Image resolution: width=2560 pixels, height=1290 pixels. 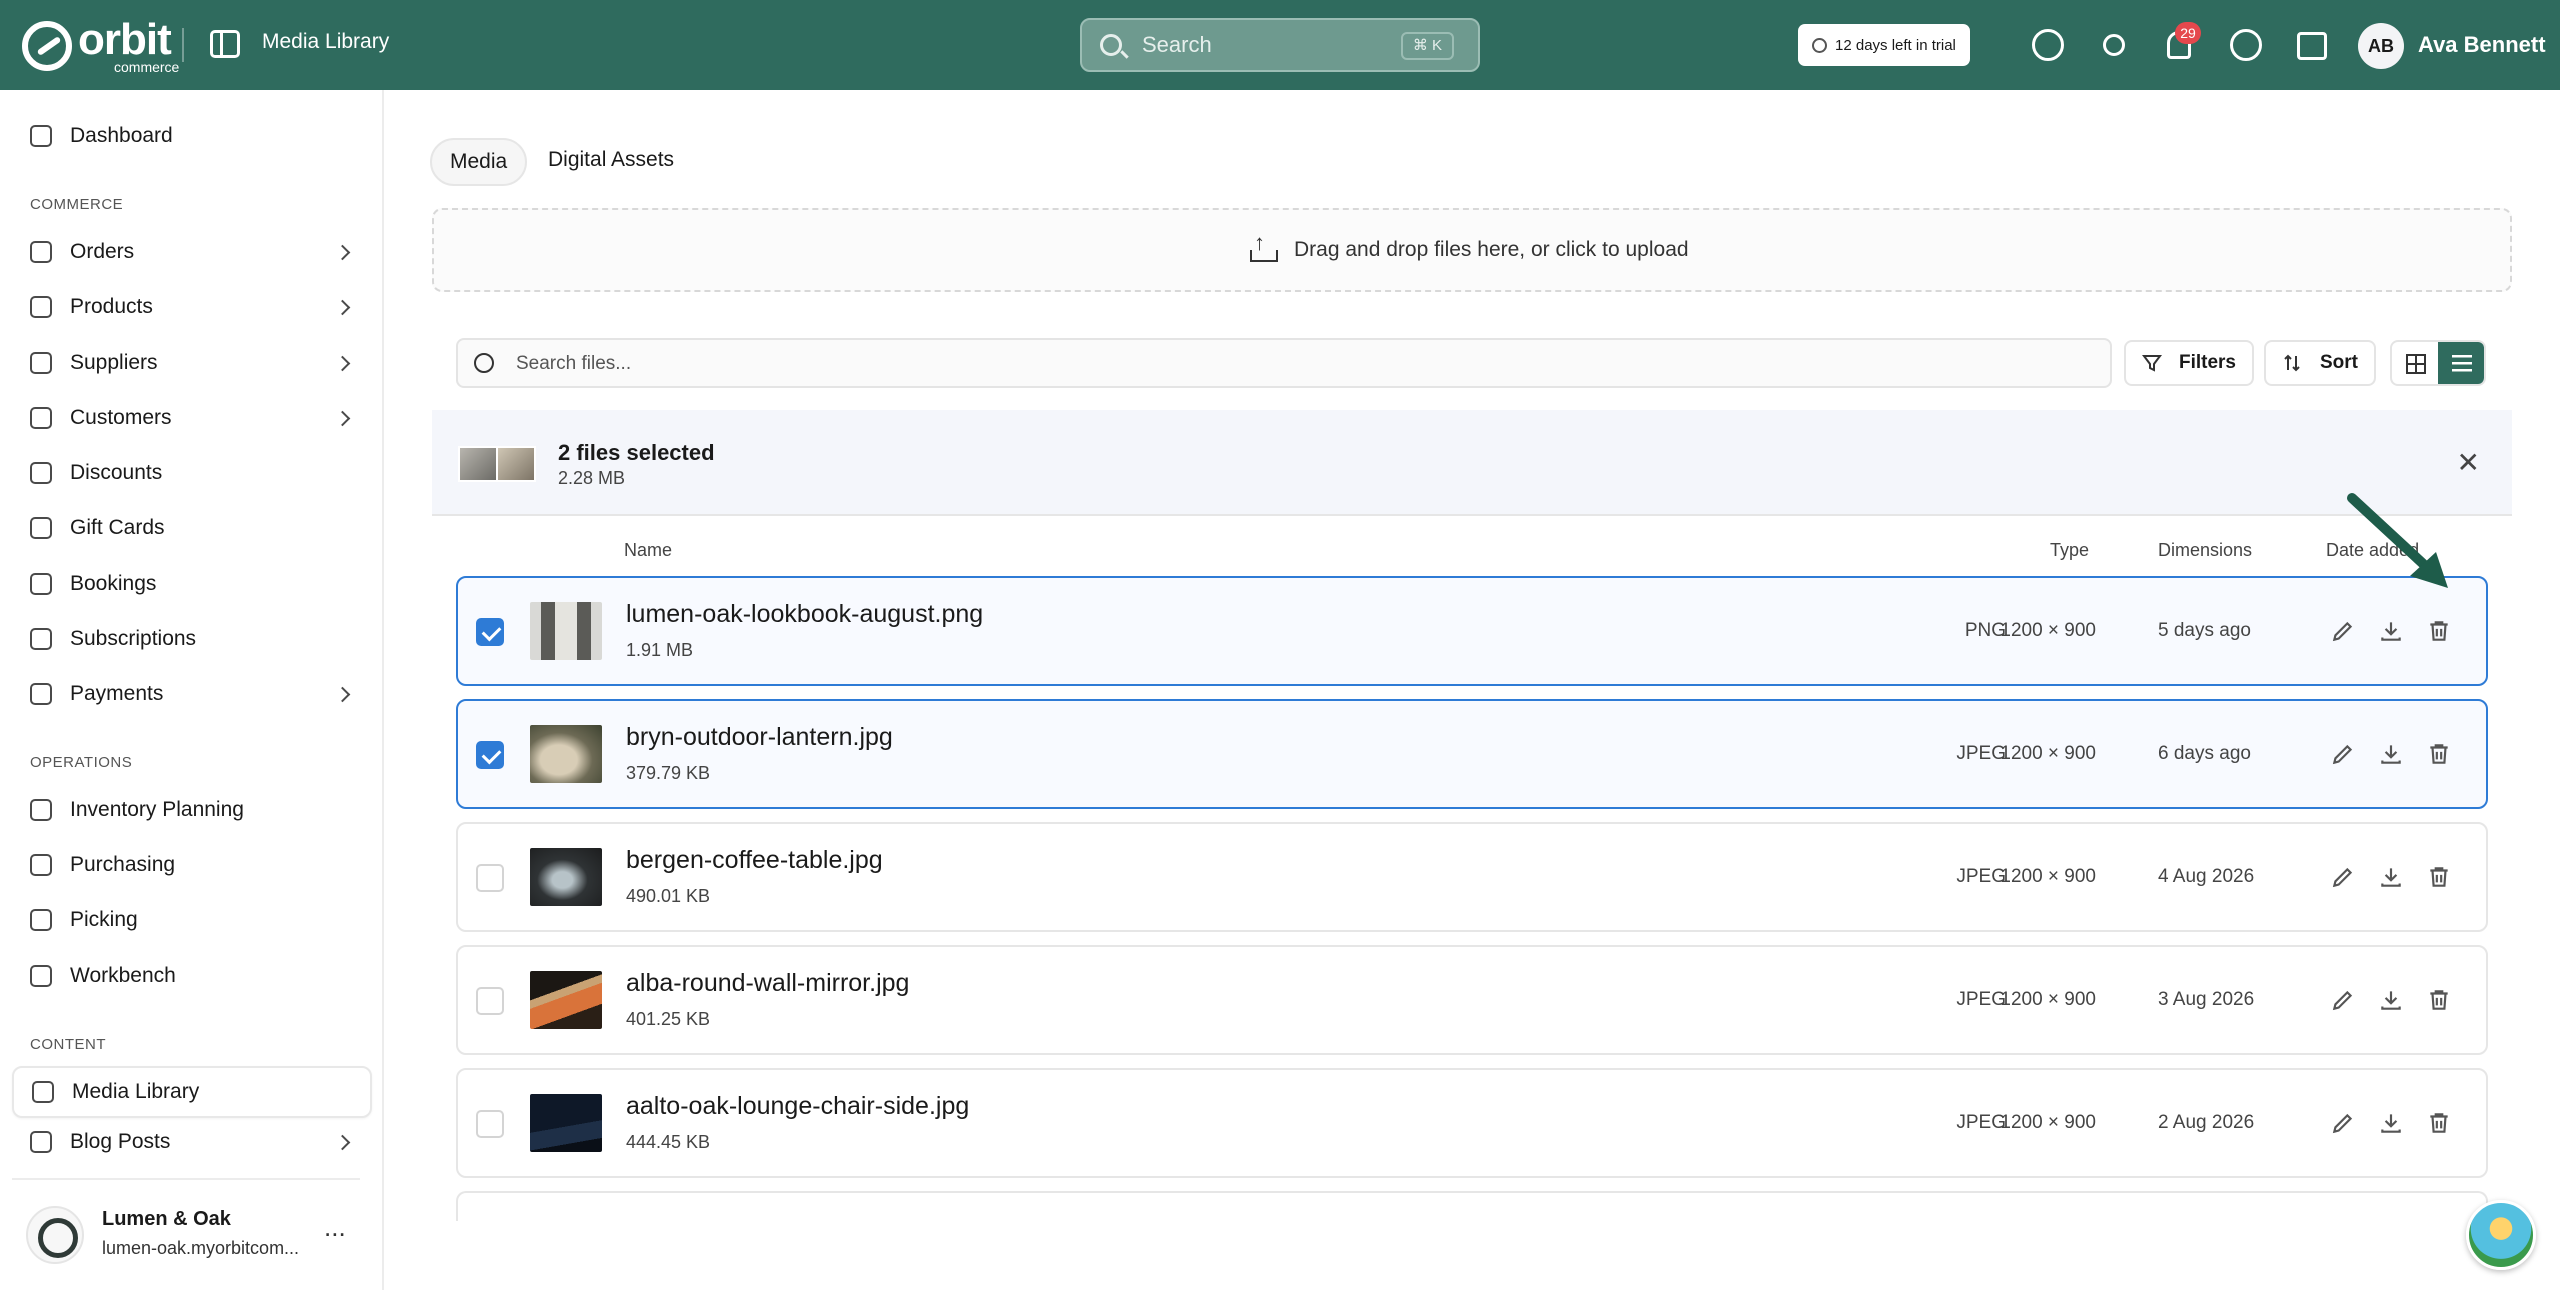 What do you see at coordinates (797, 1106) in the screenshot?
I see `file-name: aalto-oak-lounge-chair-side.jpg` at bounding box center [797, 1106].